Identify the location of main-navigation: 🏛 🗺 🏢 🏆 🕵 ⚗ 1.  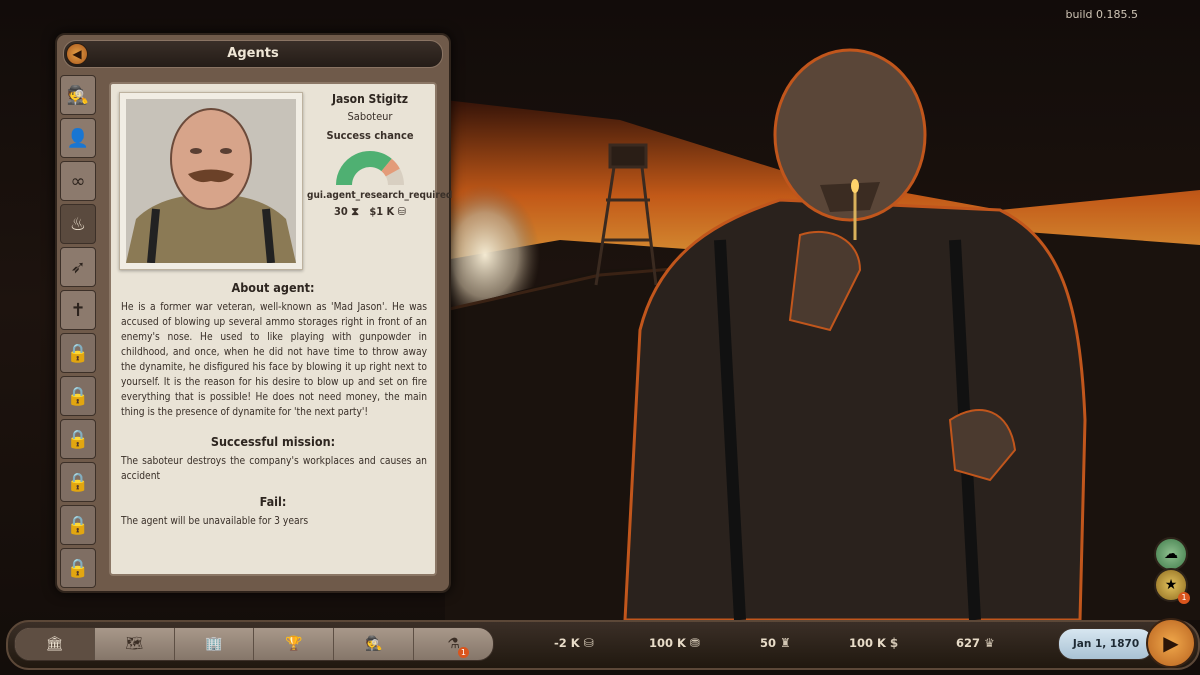
(254, 644).